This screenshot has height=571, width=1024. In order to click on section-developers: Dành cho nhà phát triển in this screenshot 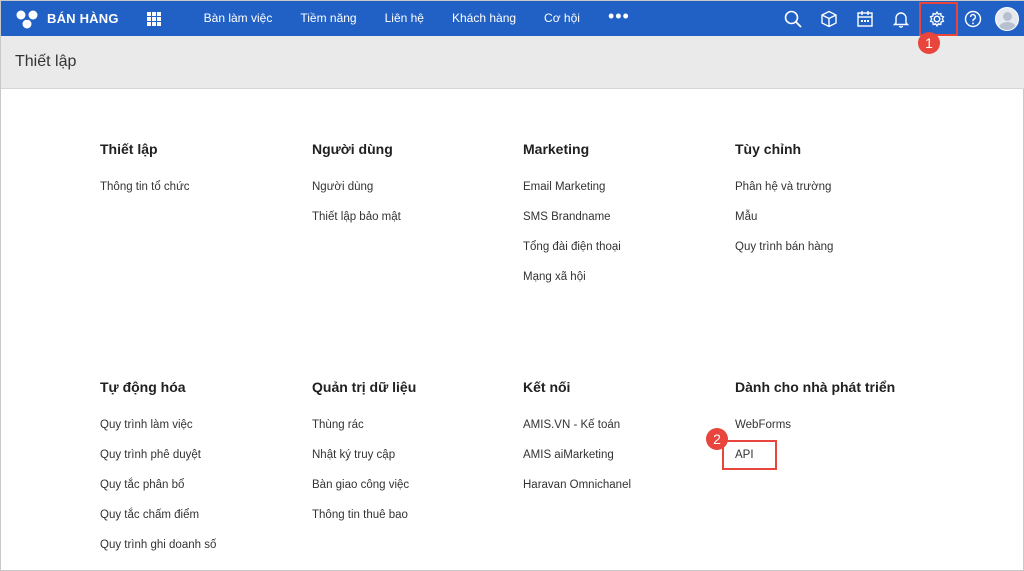, I will do `click(815, 387)`.